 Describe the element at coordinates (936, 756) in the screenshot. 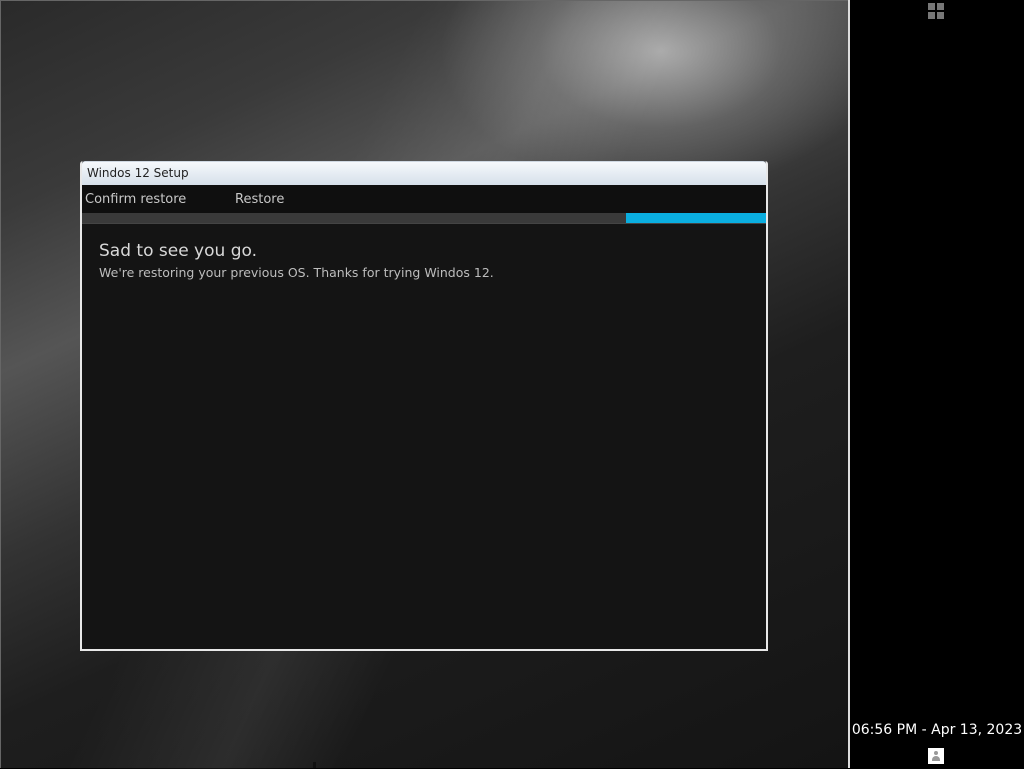

I see `user-icon` at that location.